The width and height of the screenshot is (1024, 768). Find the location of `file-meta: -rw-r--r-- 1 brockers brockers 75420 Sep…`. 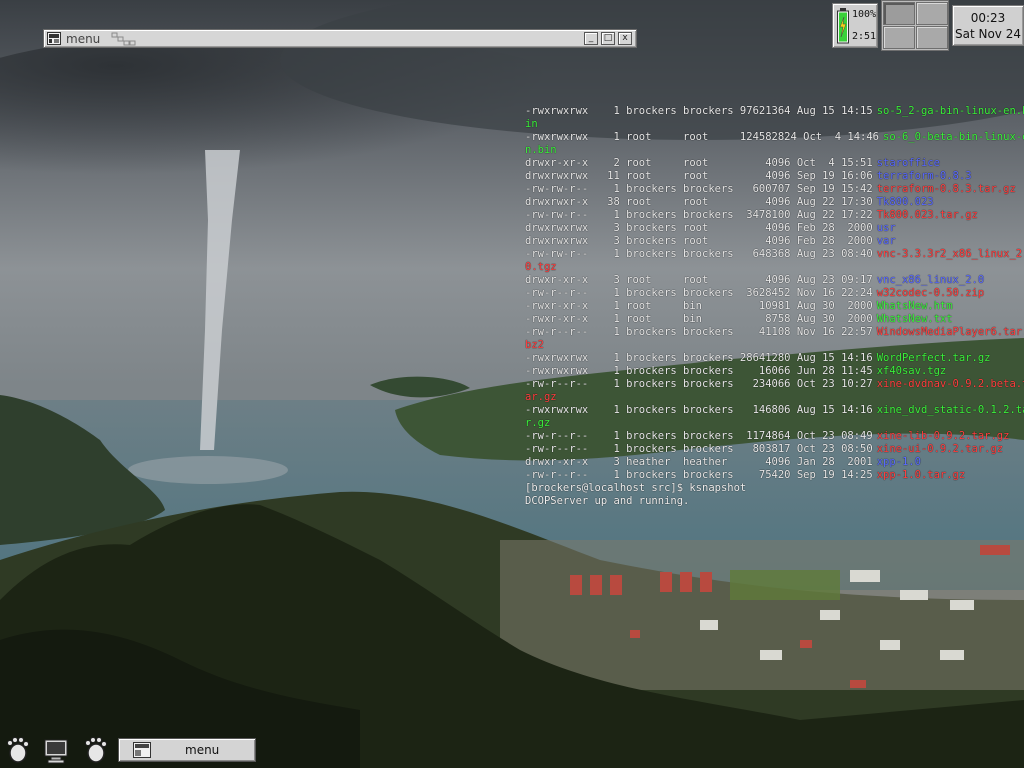

file-meta: -rw-r--r-- 1 brockers brockers 75420 Sep… is located at coordinates (699, 475).